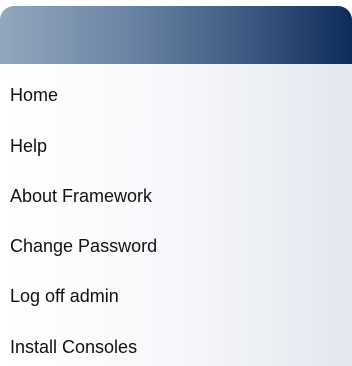  I want to click on menu-item-help: Help, so click(170, 146).